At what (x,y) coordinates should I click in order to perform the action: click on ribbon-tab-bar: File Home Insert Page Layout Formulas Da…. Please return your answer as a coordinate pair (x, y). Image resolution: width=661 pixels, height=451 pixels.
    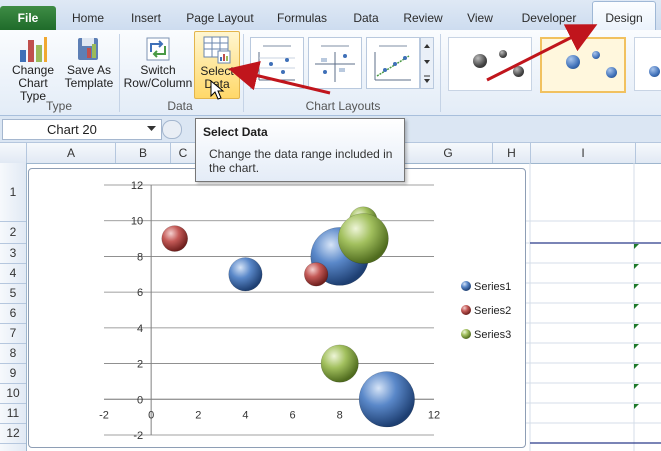
    Looking at the image, I should click on (330, 15).